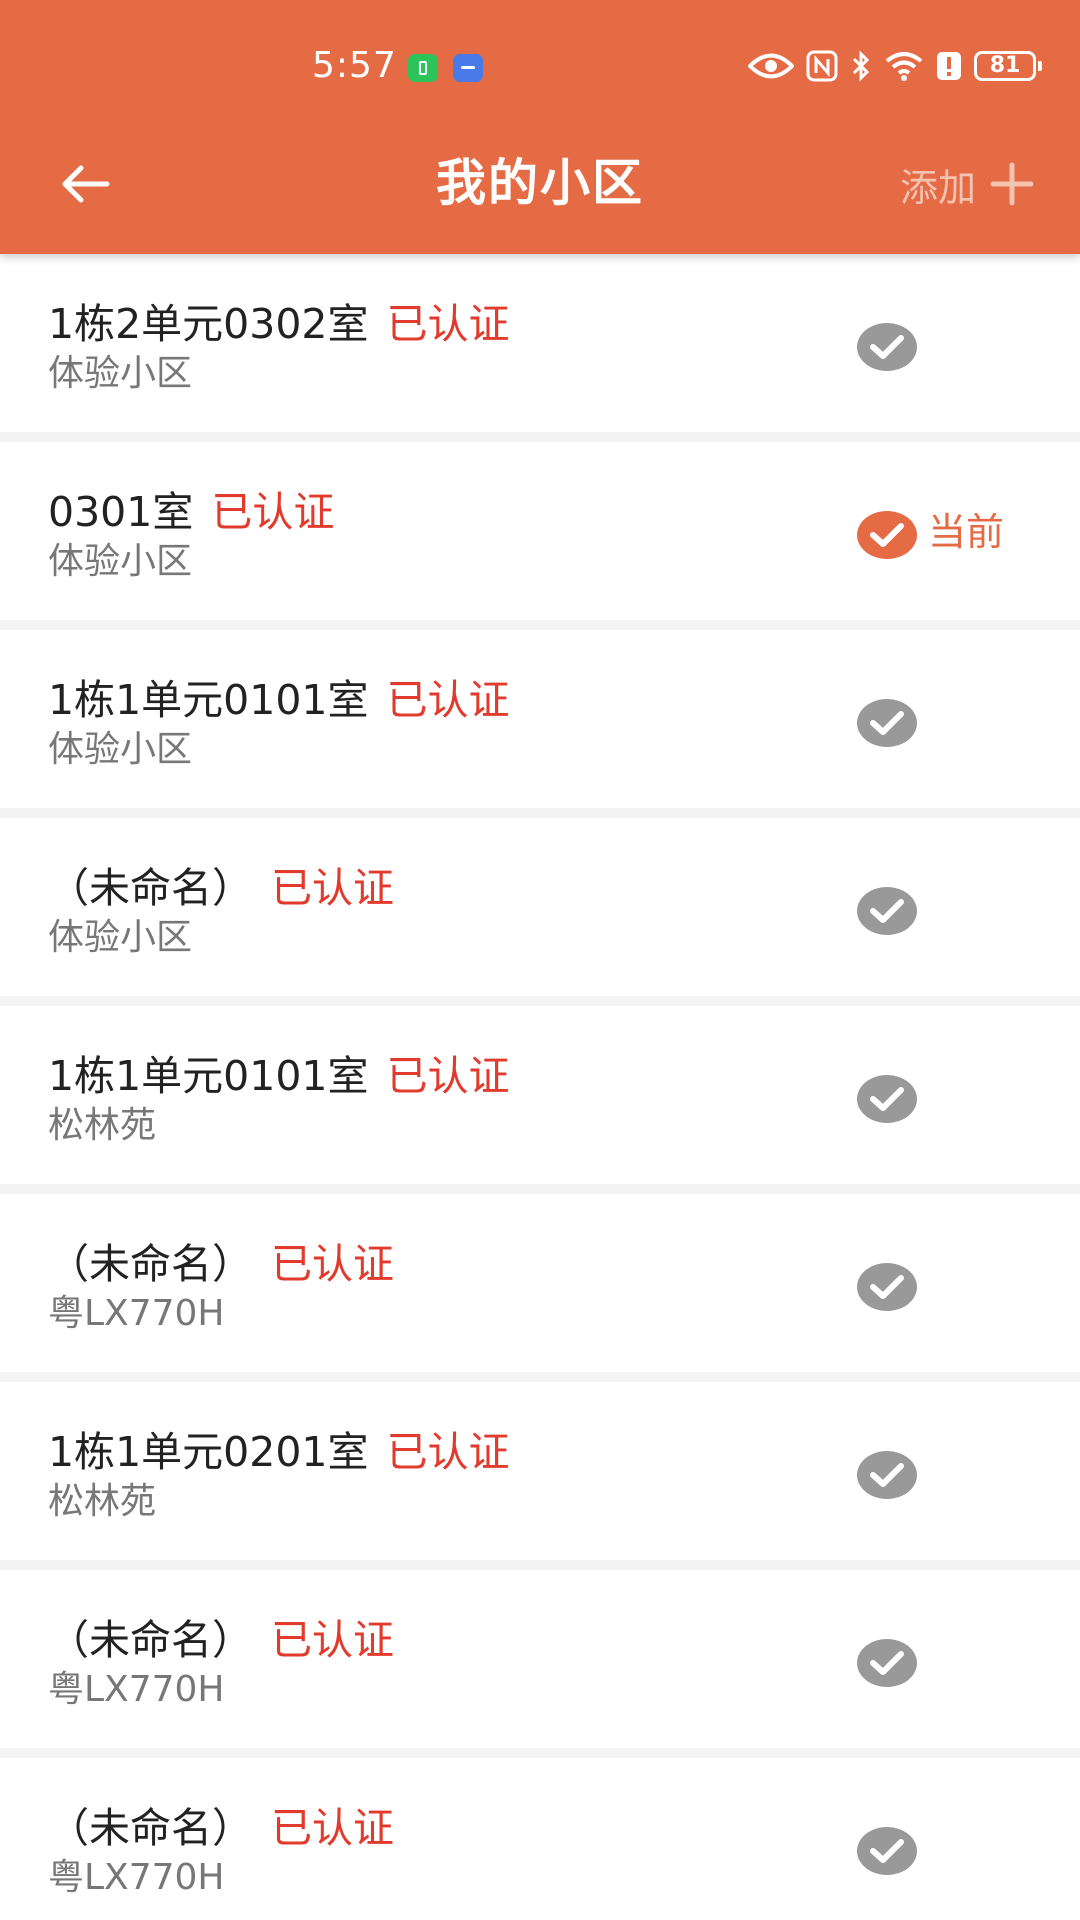 Image resolution: width=1080 pixels, height=1920 pixels. I want to click on status-time: 5:57, so click(354, 65).